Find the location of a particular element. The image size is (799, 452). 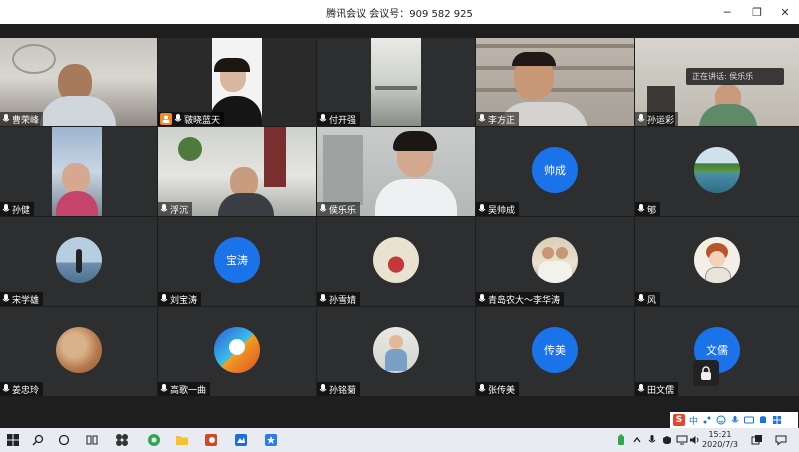

avatar: 传美 is located at coordinates (555, 349).